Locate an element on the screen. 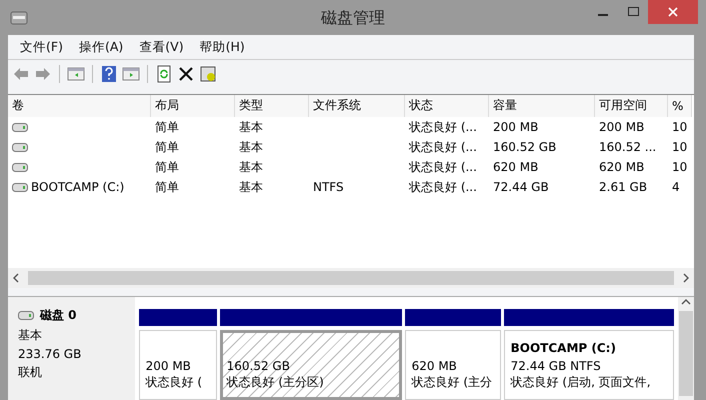 The width and height of the screenshot is (706, 400). table-cell-text: 160.52 GB is located at coordinates (525, 147).